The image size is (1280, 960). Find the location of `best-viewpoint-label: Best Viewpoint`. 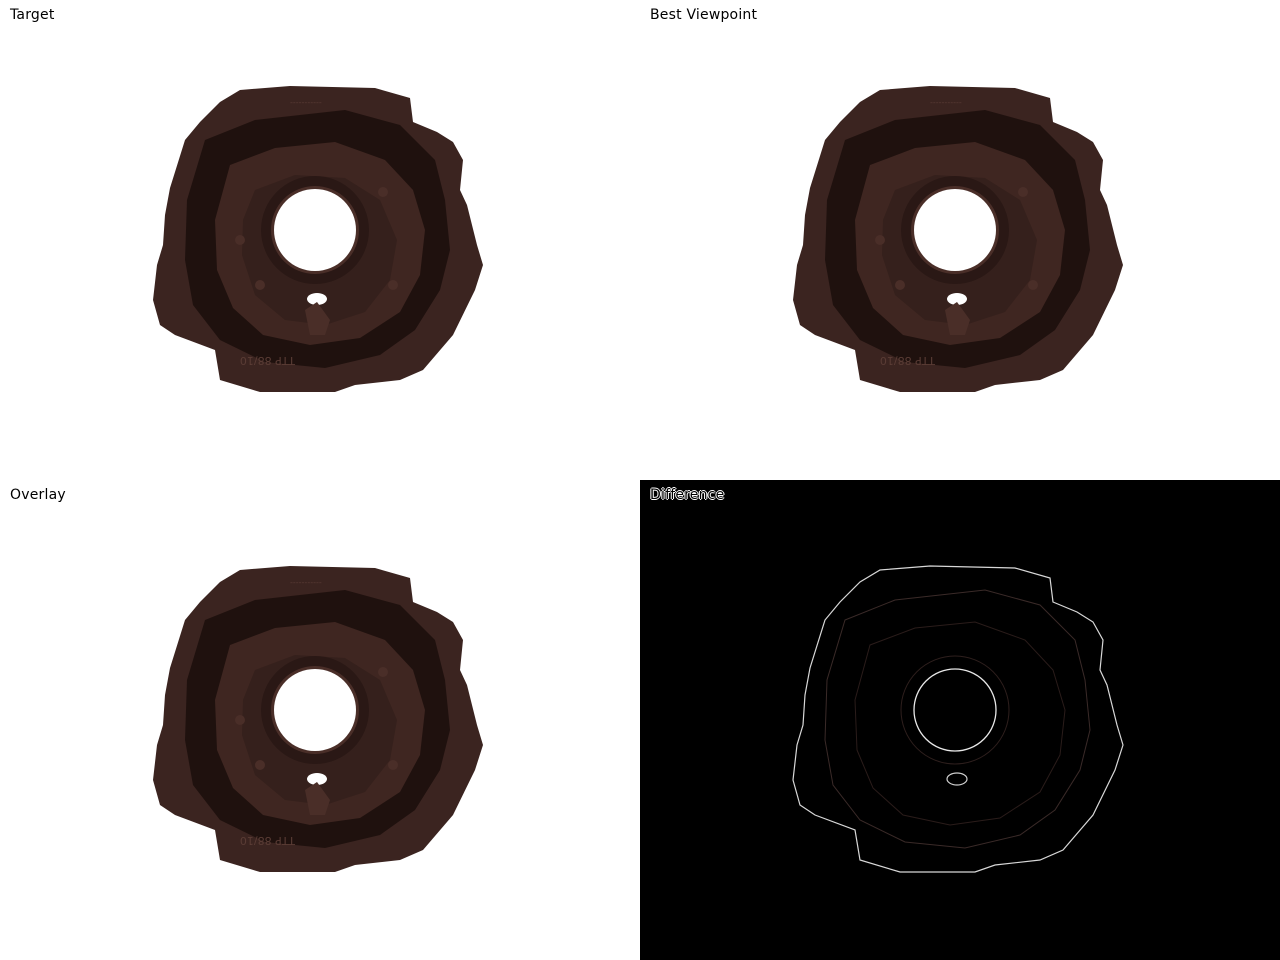

best-viewpoint-label: Best Viewpoint is located at coordinates (704, 15).